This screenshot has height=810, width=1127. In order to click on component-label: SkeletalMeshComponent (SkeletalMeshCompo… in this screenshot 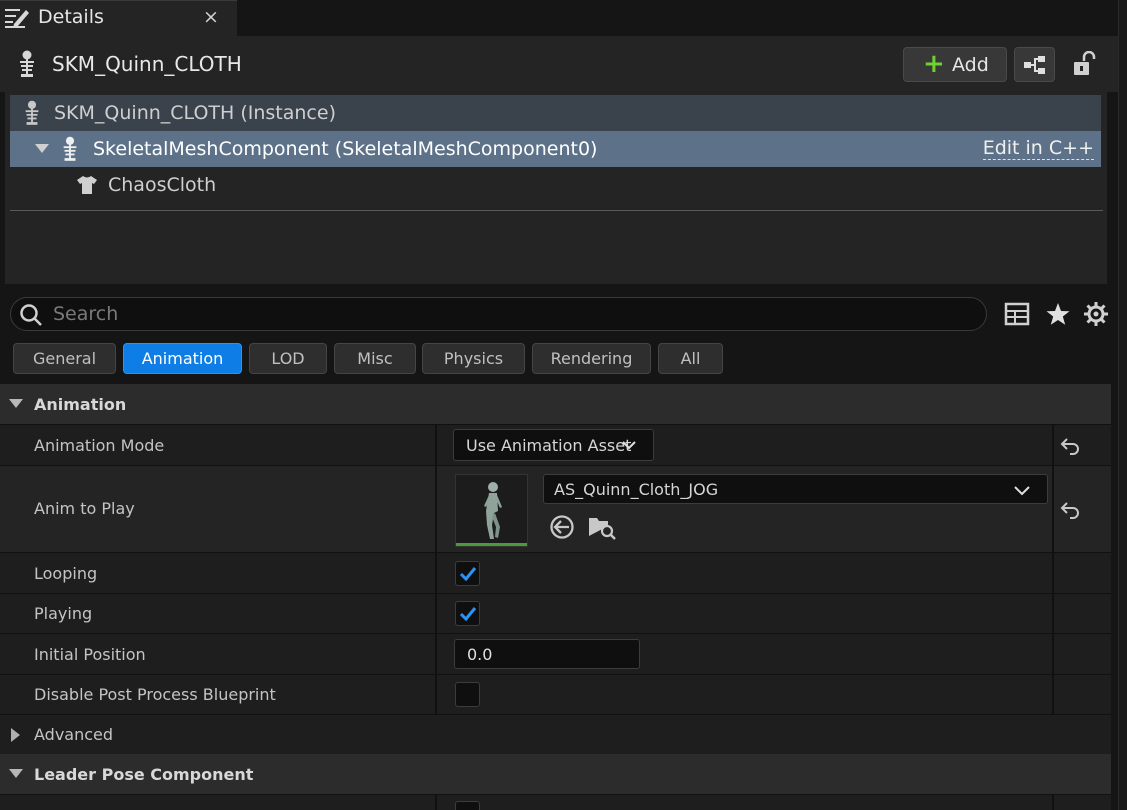, I will do `click(345, 149)`.